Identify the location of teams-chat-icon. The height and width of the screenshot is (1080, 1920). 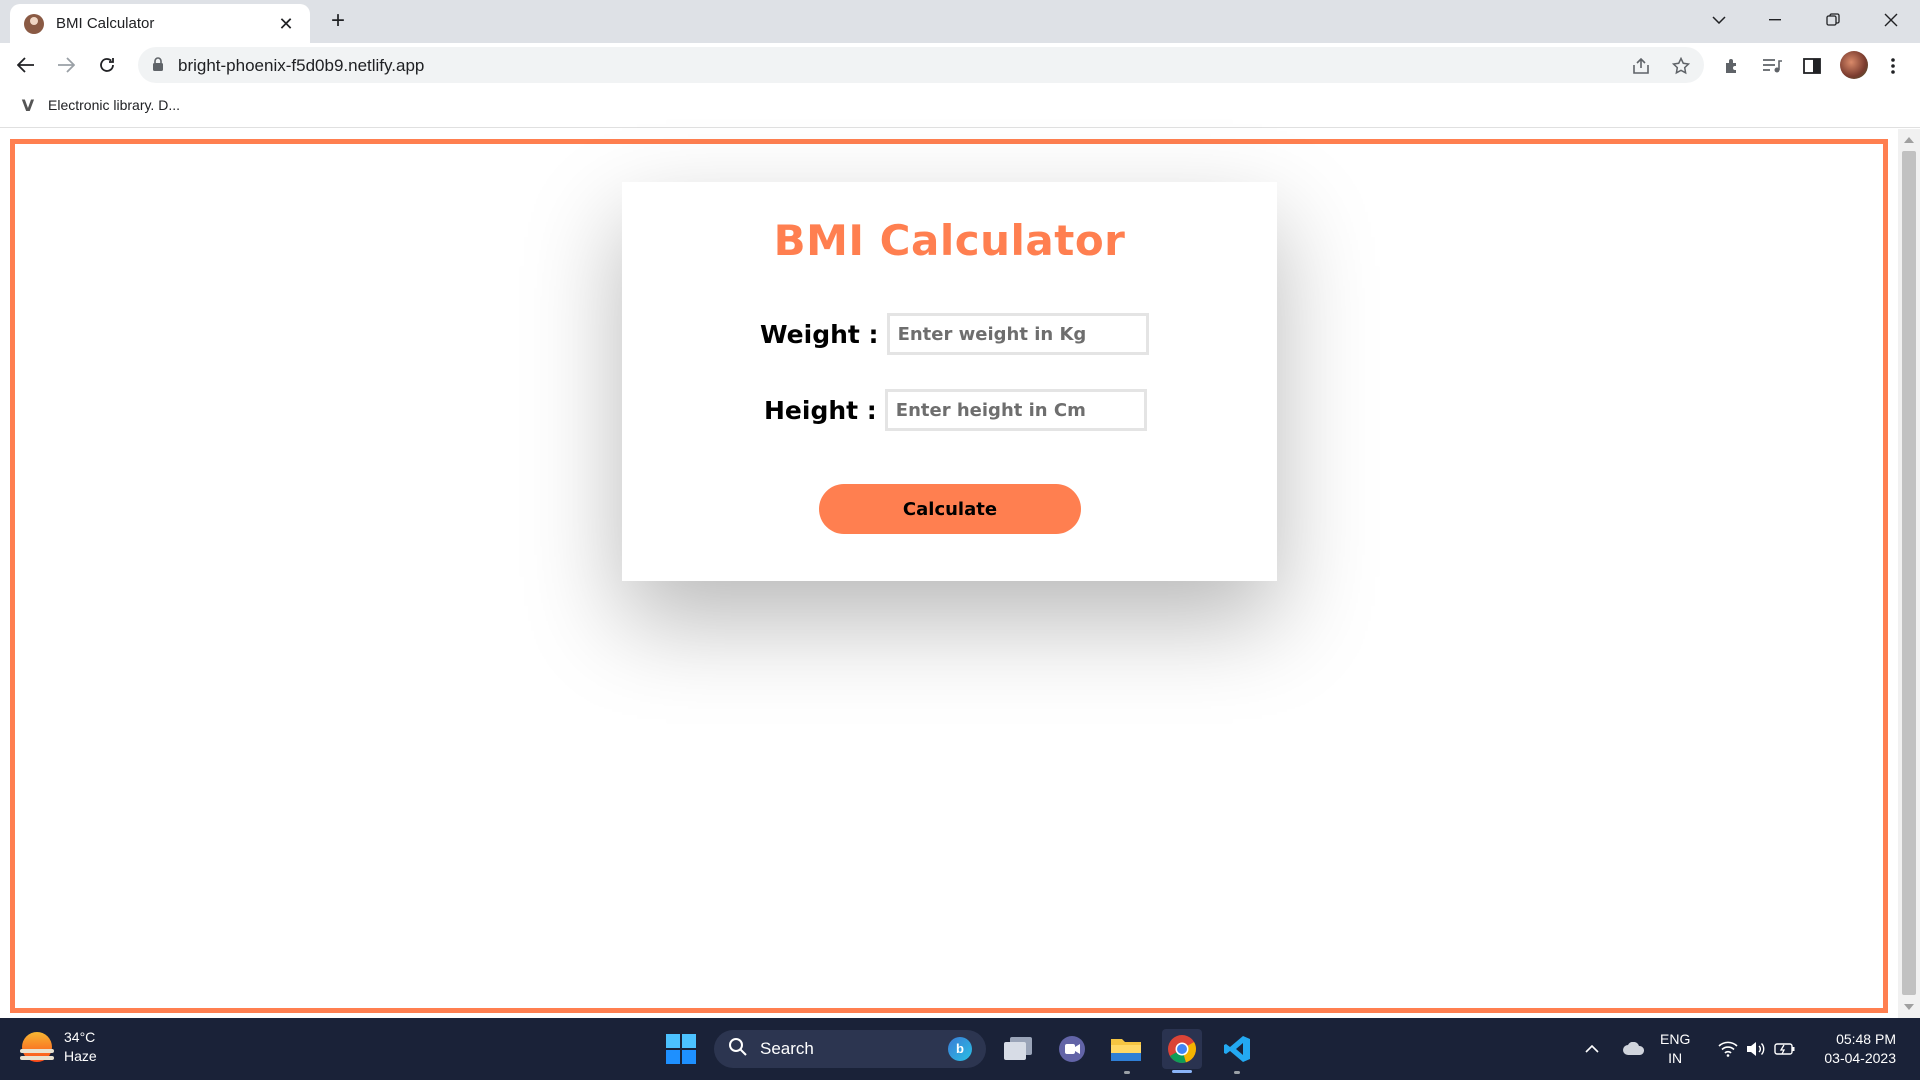
(1072, 1049).